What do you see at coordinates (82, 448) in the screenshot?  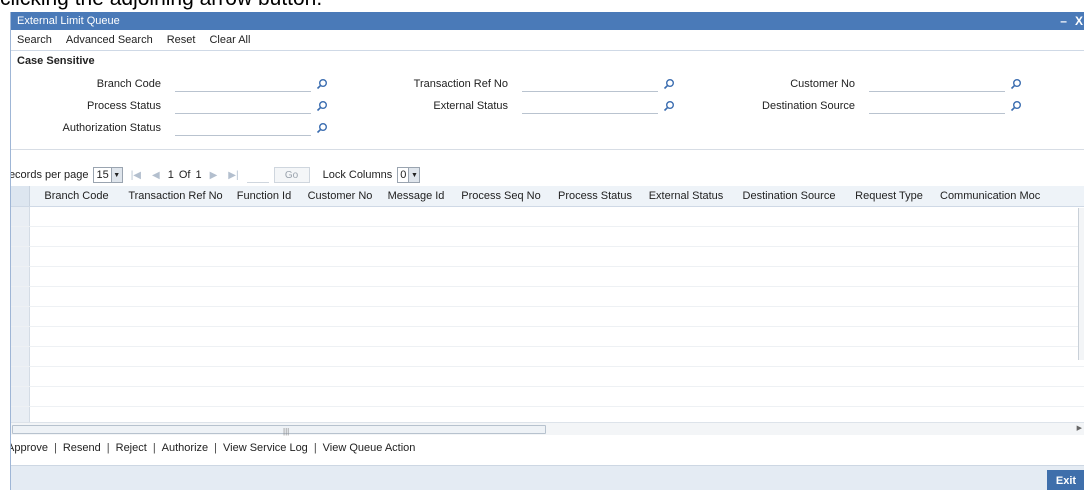 I see `resend-button: Resend` at bounding box center [82, 448].